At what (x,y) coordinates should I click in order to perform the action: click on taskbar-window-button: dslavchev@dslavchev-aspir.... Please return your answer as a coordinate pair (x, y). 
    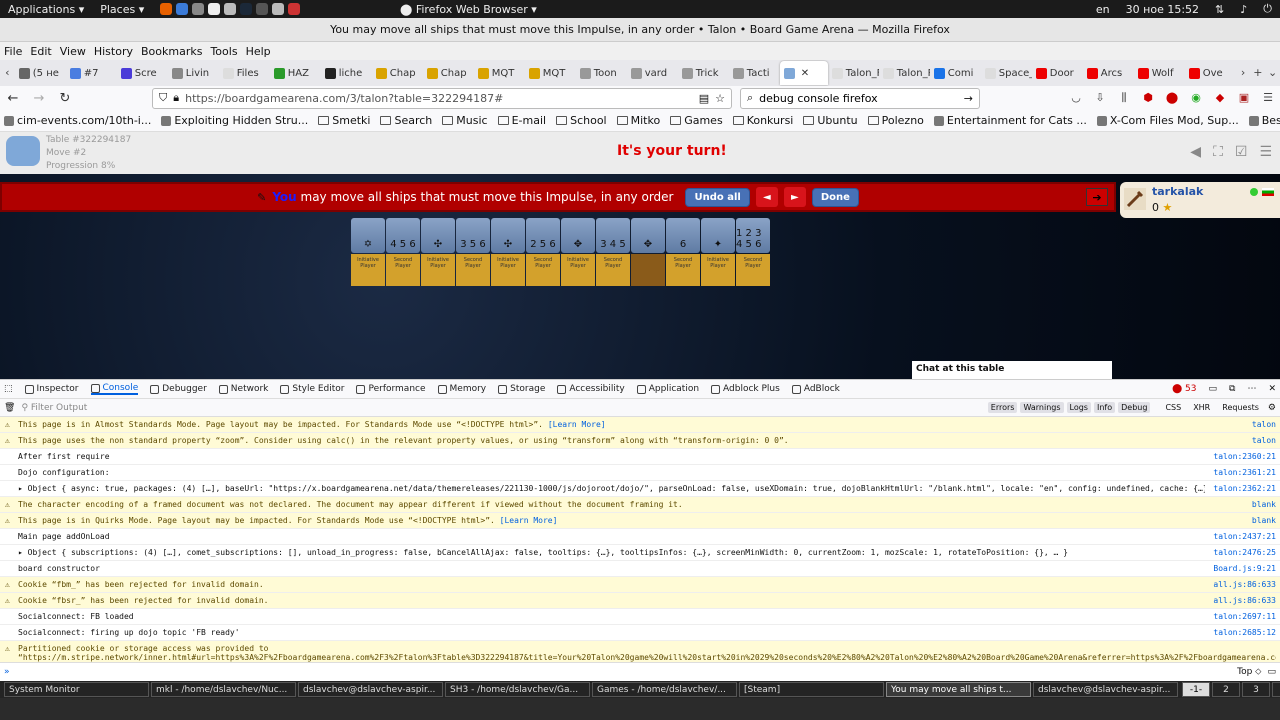
    Looking at the image, I should click on (370, 689).